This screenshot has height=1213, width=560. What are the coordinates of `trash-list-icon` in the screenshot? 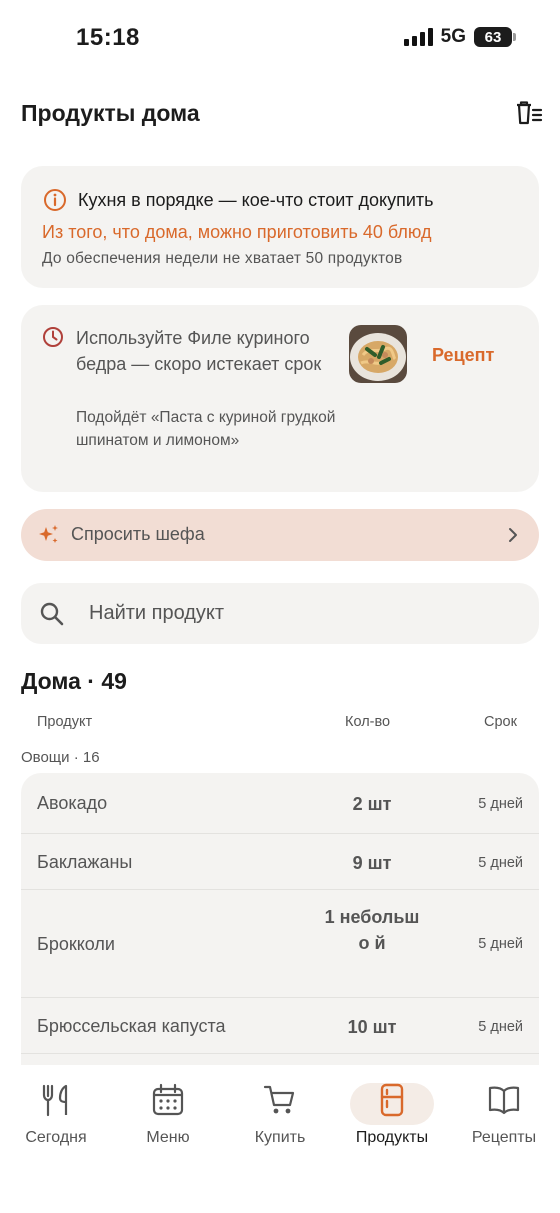 It's located at (529, 113).